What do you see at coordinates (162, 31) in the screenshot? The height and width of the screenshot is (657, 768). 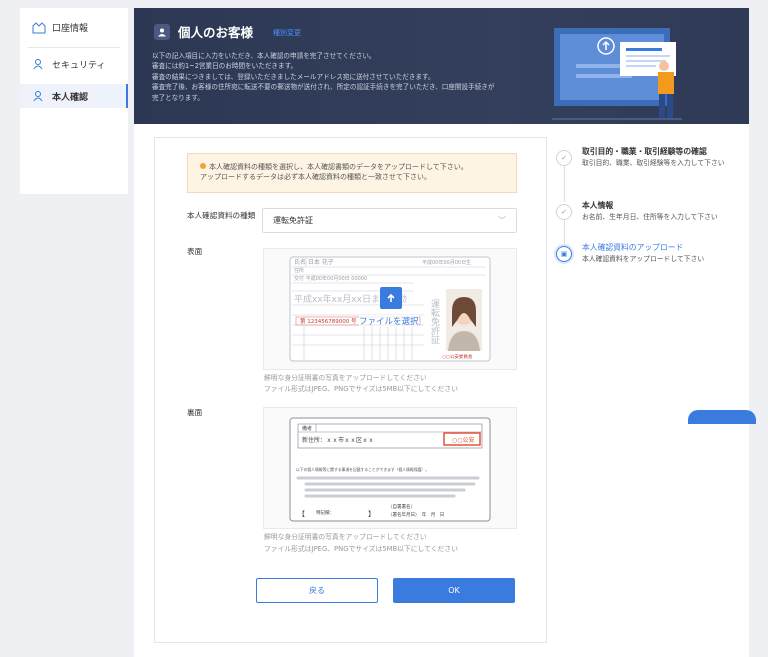 I see `user-icon` at bounding box center [162, 31].